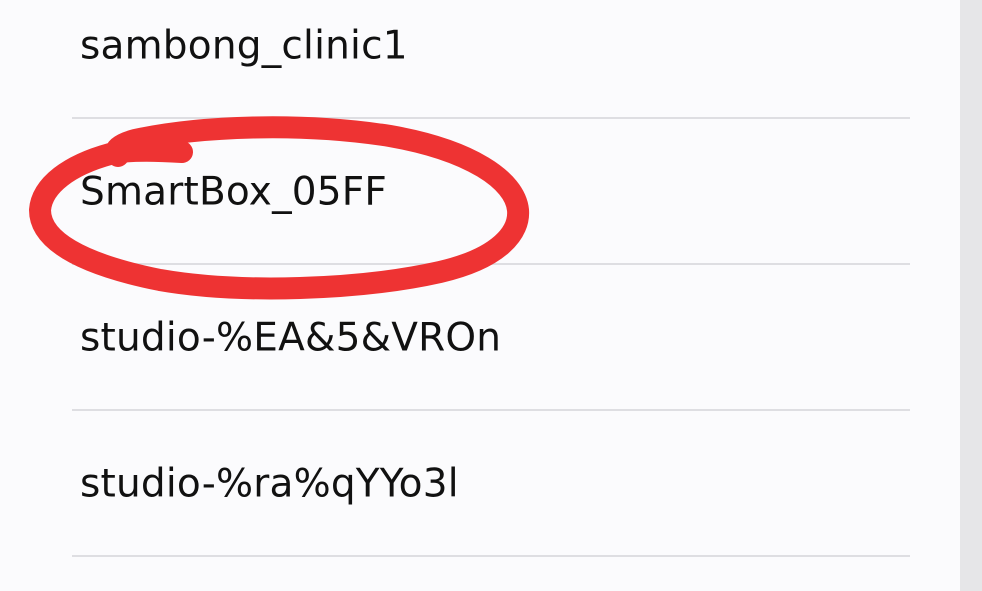  I want to click on network-name: studio-%ra%qYYo3l, so click(269, 484).